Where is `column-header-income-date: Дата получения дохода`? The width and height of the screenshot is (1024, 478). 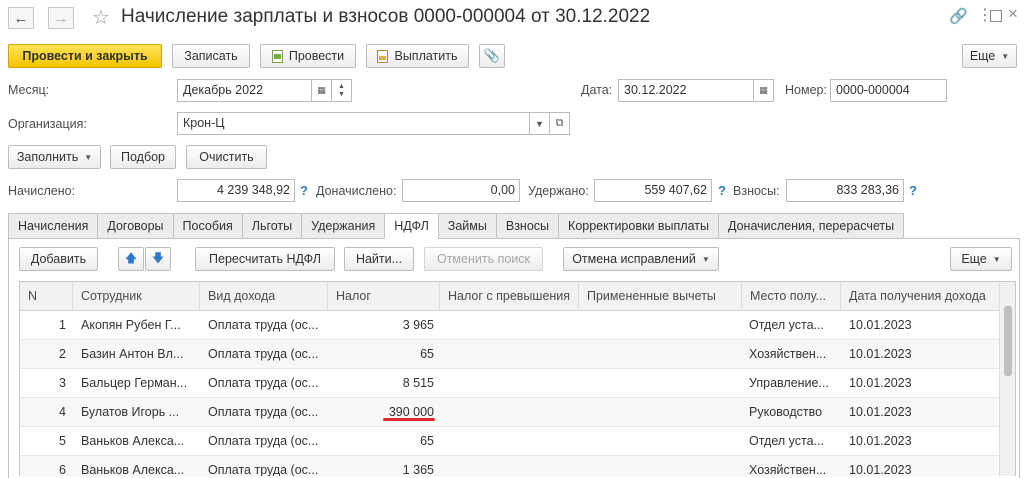
column-header-income-date: Дата получения дохода is located at coordinates (920, 296).